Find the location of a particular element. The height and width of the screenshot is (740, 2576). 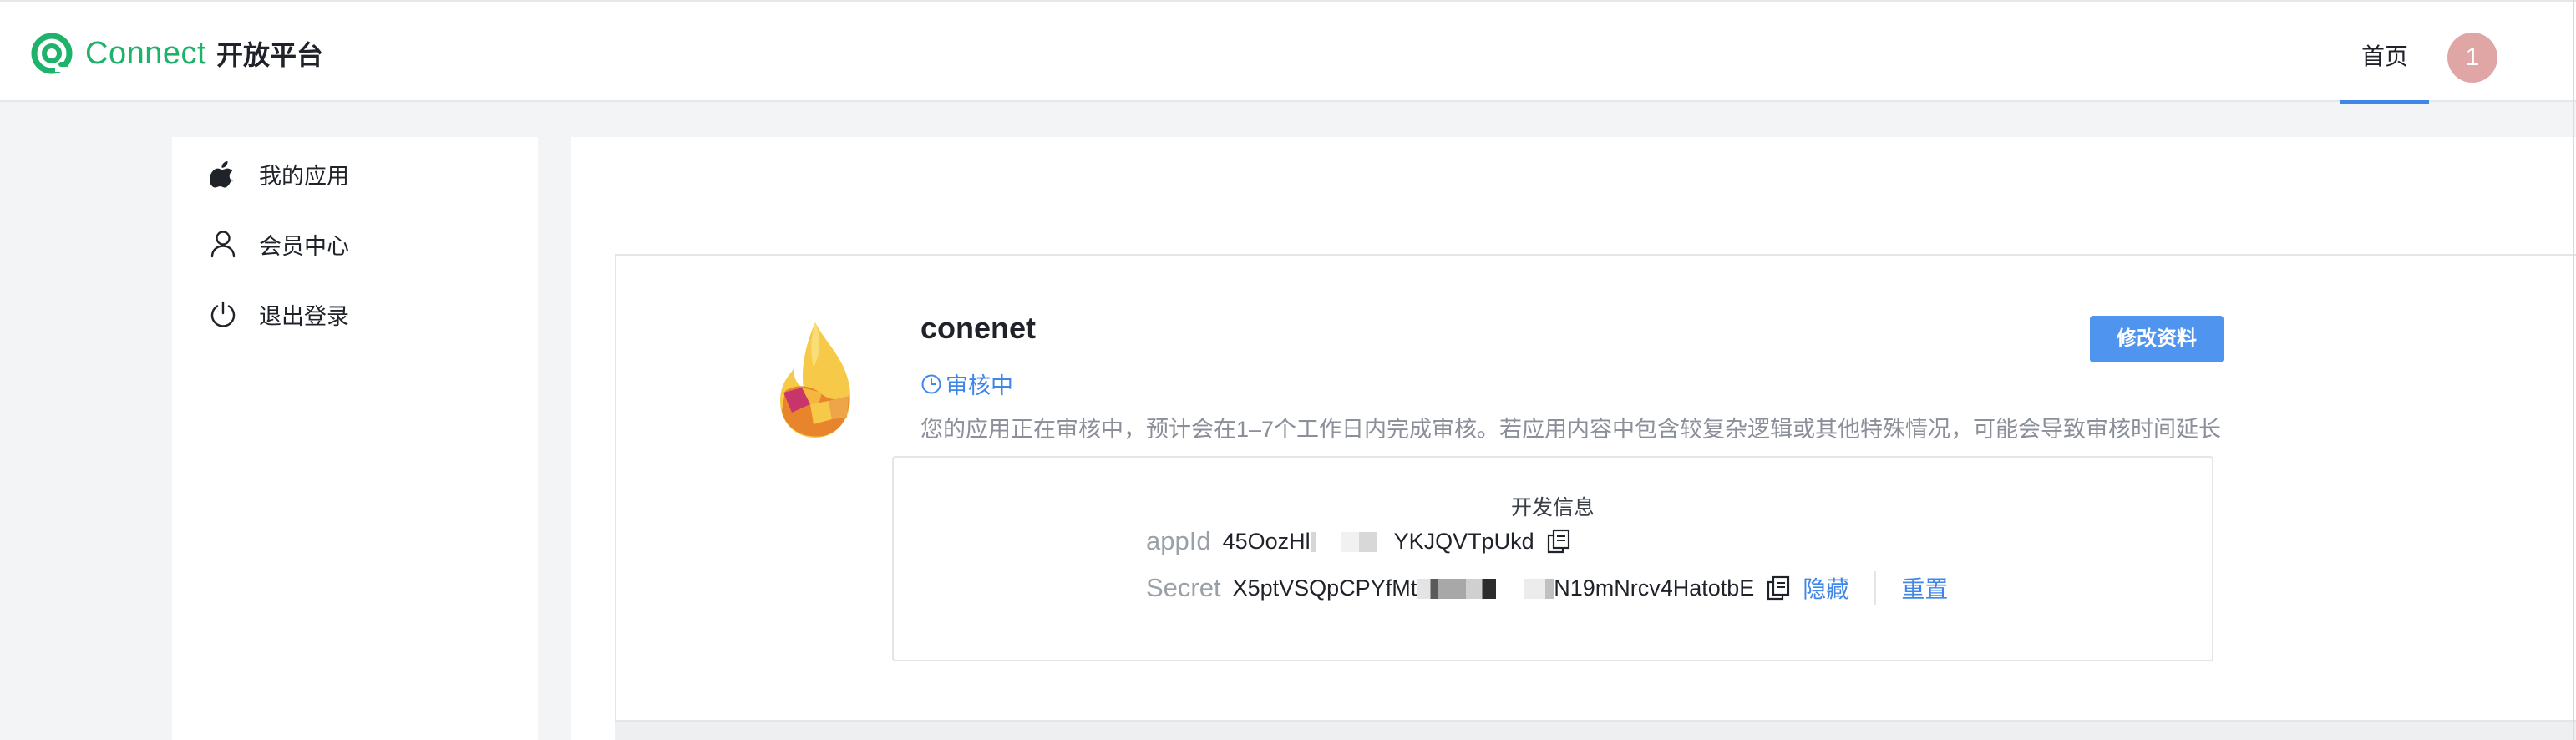

review-status-label: 审核中 is located at coordinates (979, 385).